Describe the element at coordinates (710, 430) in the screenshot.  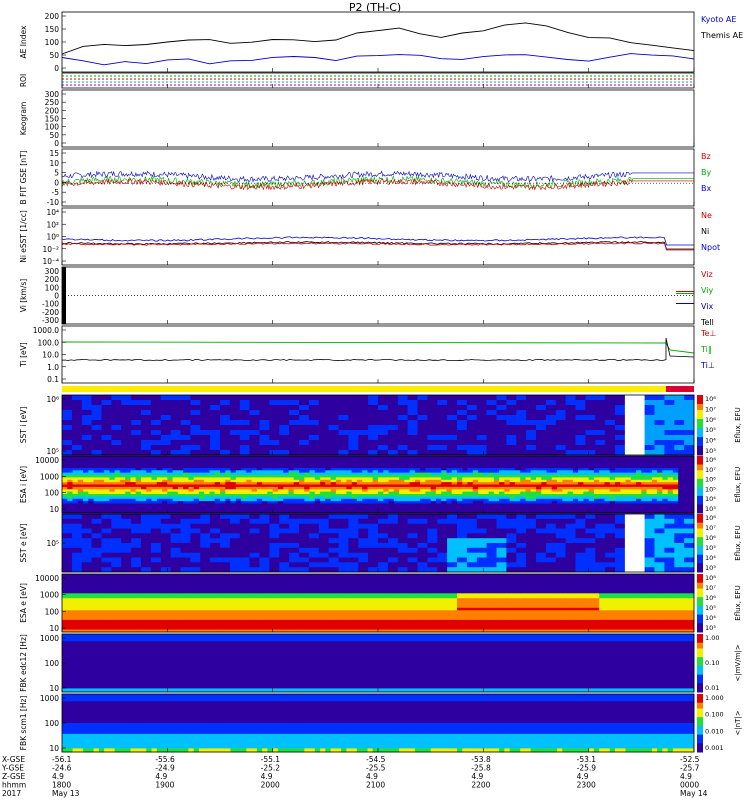
I see `colorbar-tick-label: 10⁵` at that location.